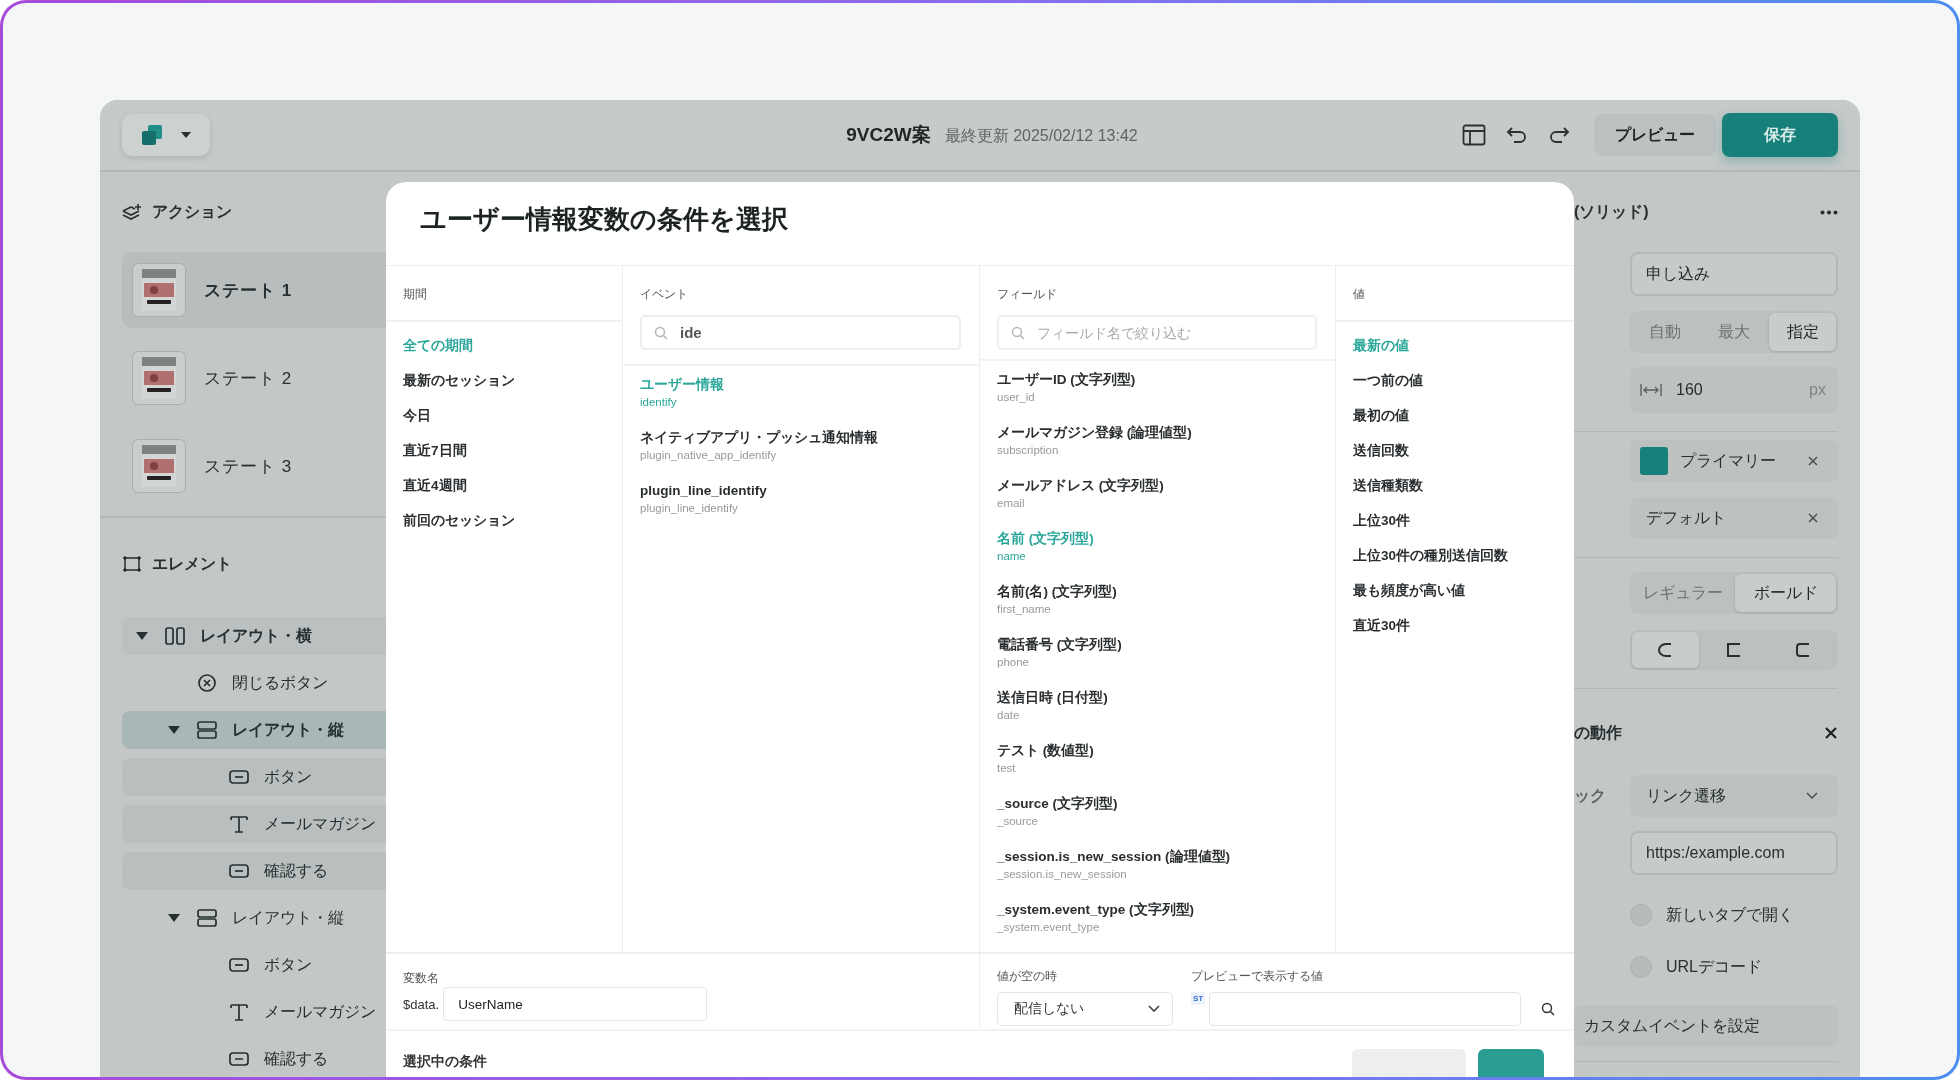 The image size is (1960, 1080). I want to click on field-name: _source (文字列型), so click(1058, 804).